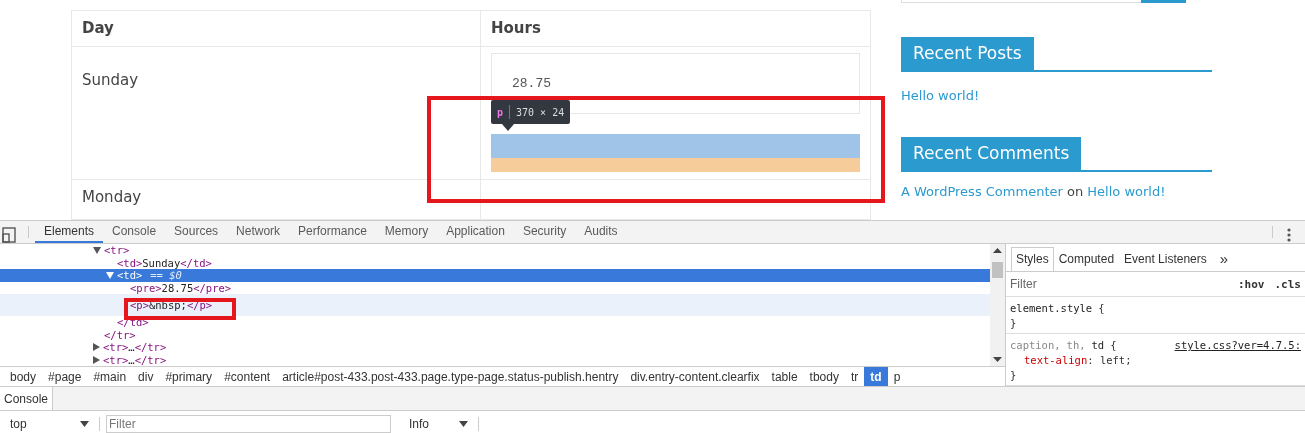 Image resolution: width=1305 pixels, height=433 pixels. Describe the element at coordinates (1051, 308) in the screenshot. I see `rule-selector: element.style` at that location.